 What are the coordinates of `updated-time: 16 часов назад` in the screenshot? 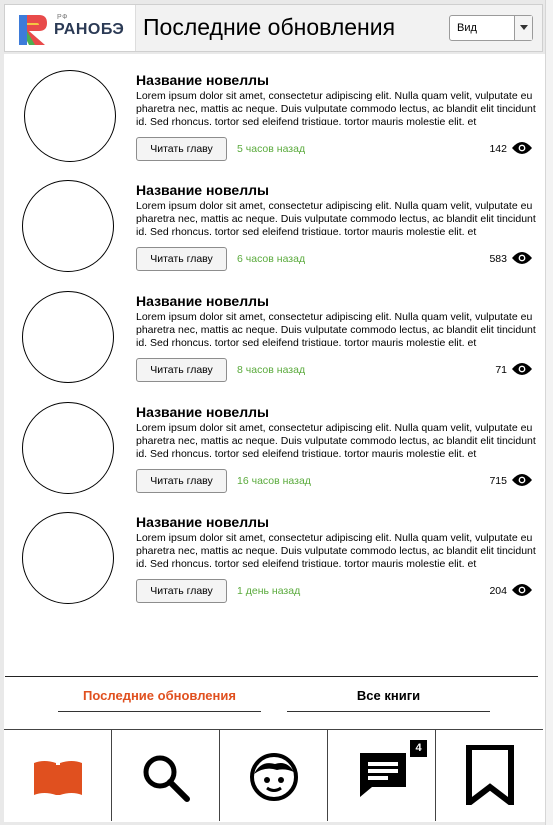 It's located at (274, 481).